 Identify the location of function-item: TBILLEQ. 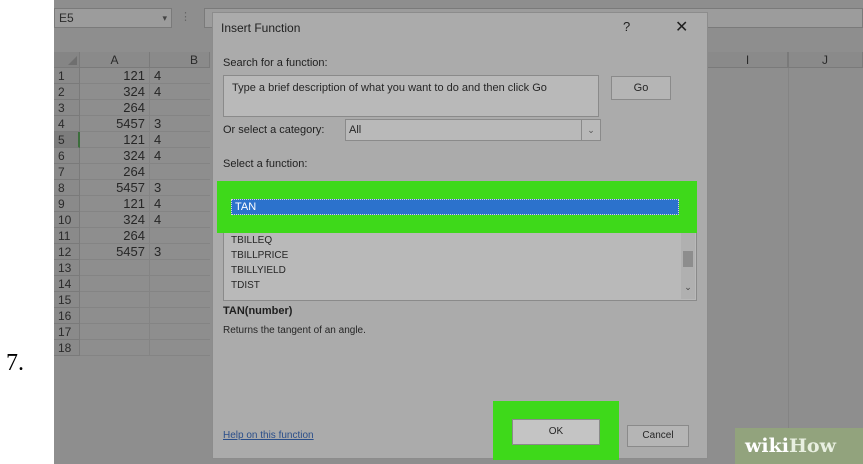
(251, 240).